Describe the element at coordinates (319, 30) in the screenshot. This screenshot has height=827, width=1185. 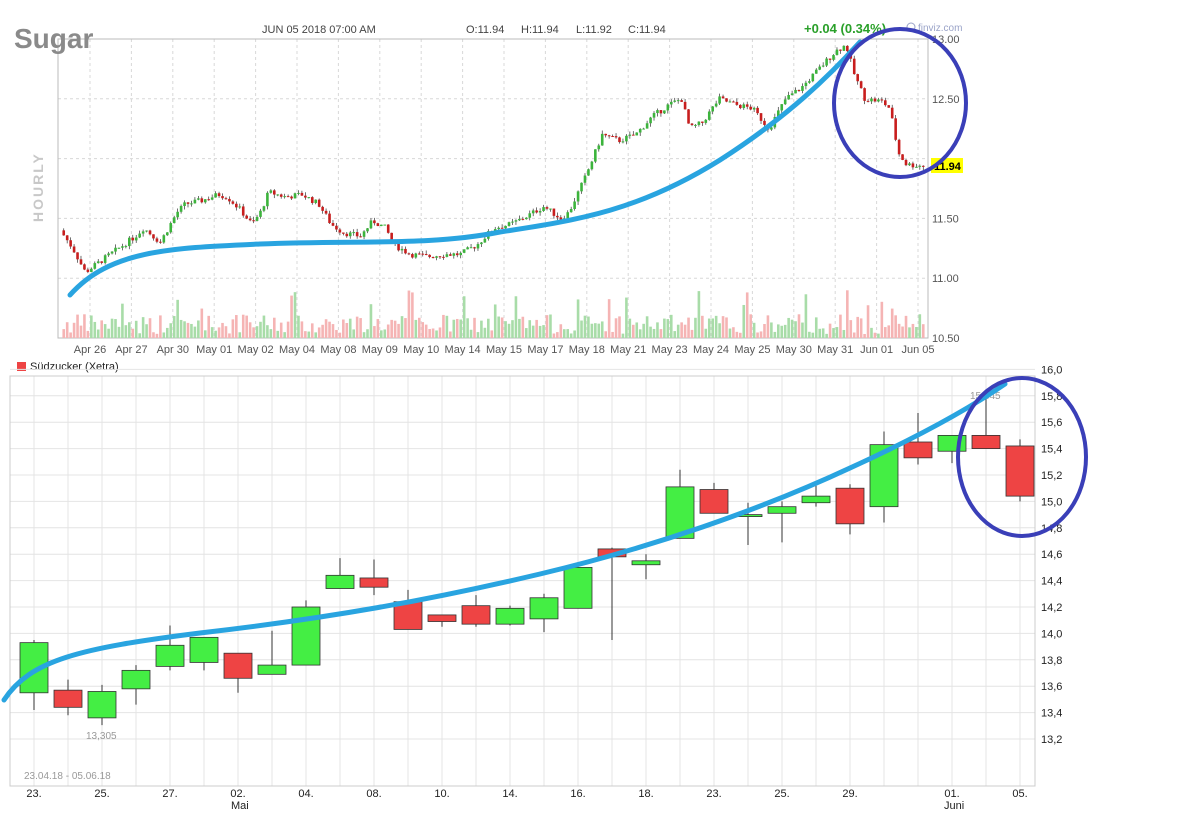
I see `date-readout: JUN 05 2018 07:00 AM` at that location.